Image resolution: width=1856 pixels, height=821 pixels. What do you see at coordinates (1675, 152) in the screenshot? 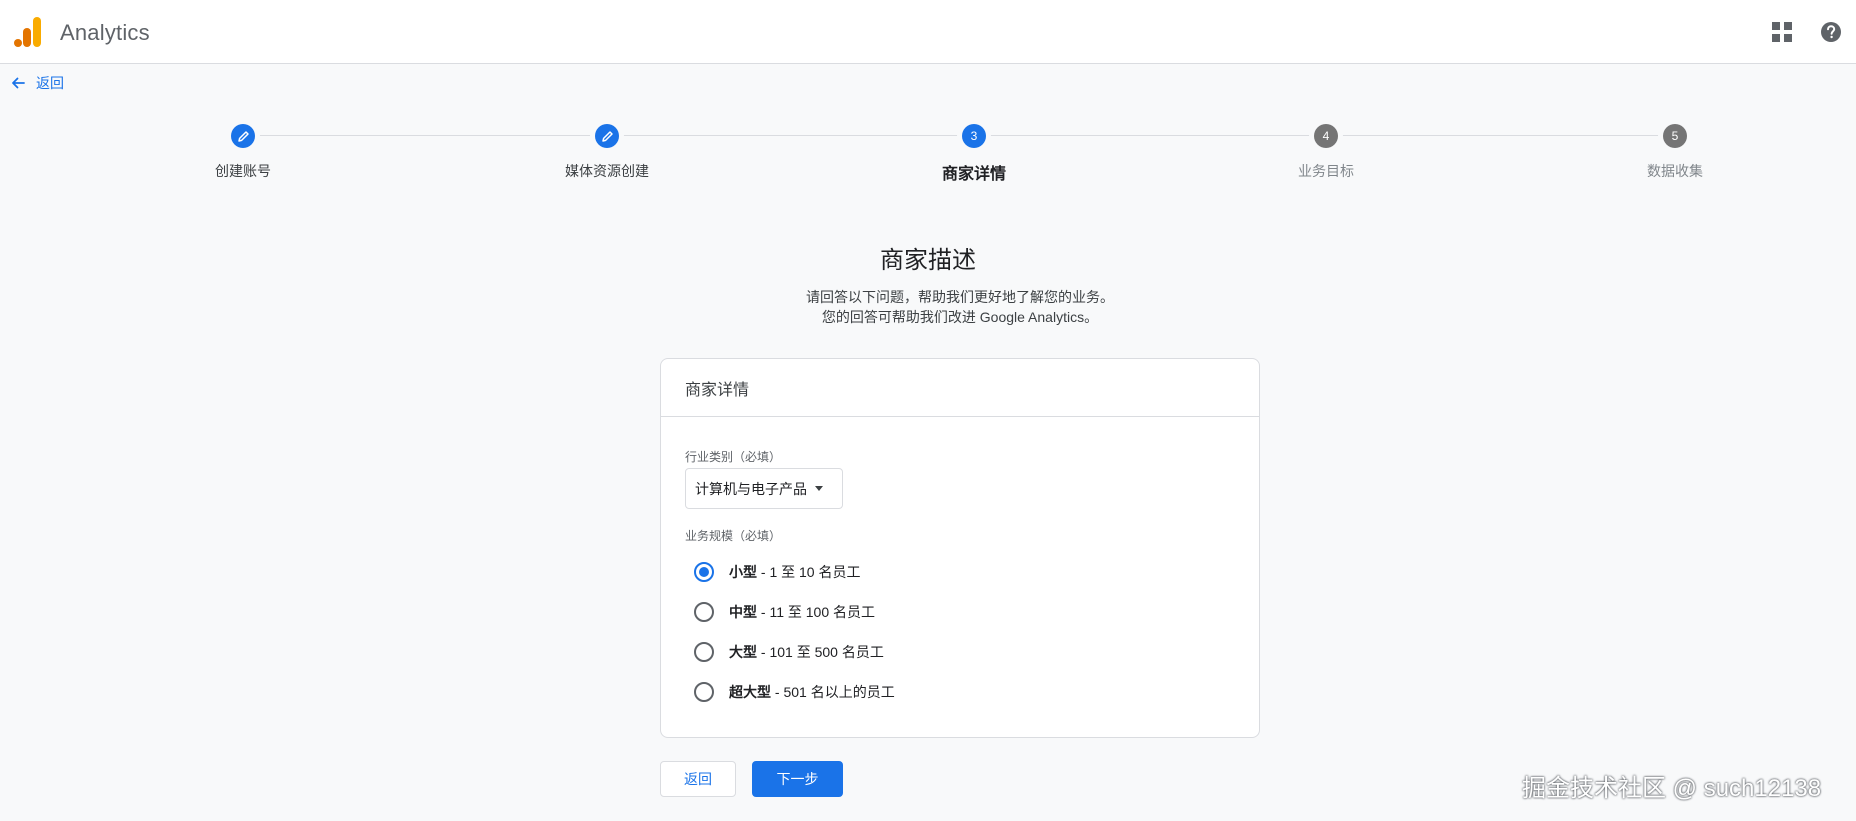
I see `step-data-collection: 5 数据收集` at bounding box center [1675, 152].